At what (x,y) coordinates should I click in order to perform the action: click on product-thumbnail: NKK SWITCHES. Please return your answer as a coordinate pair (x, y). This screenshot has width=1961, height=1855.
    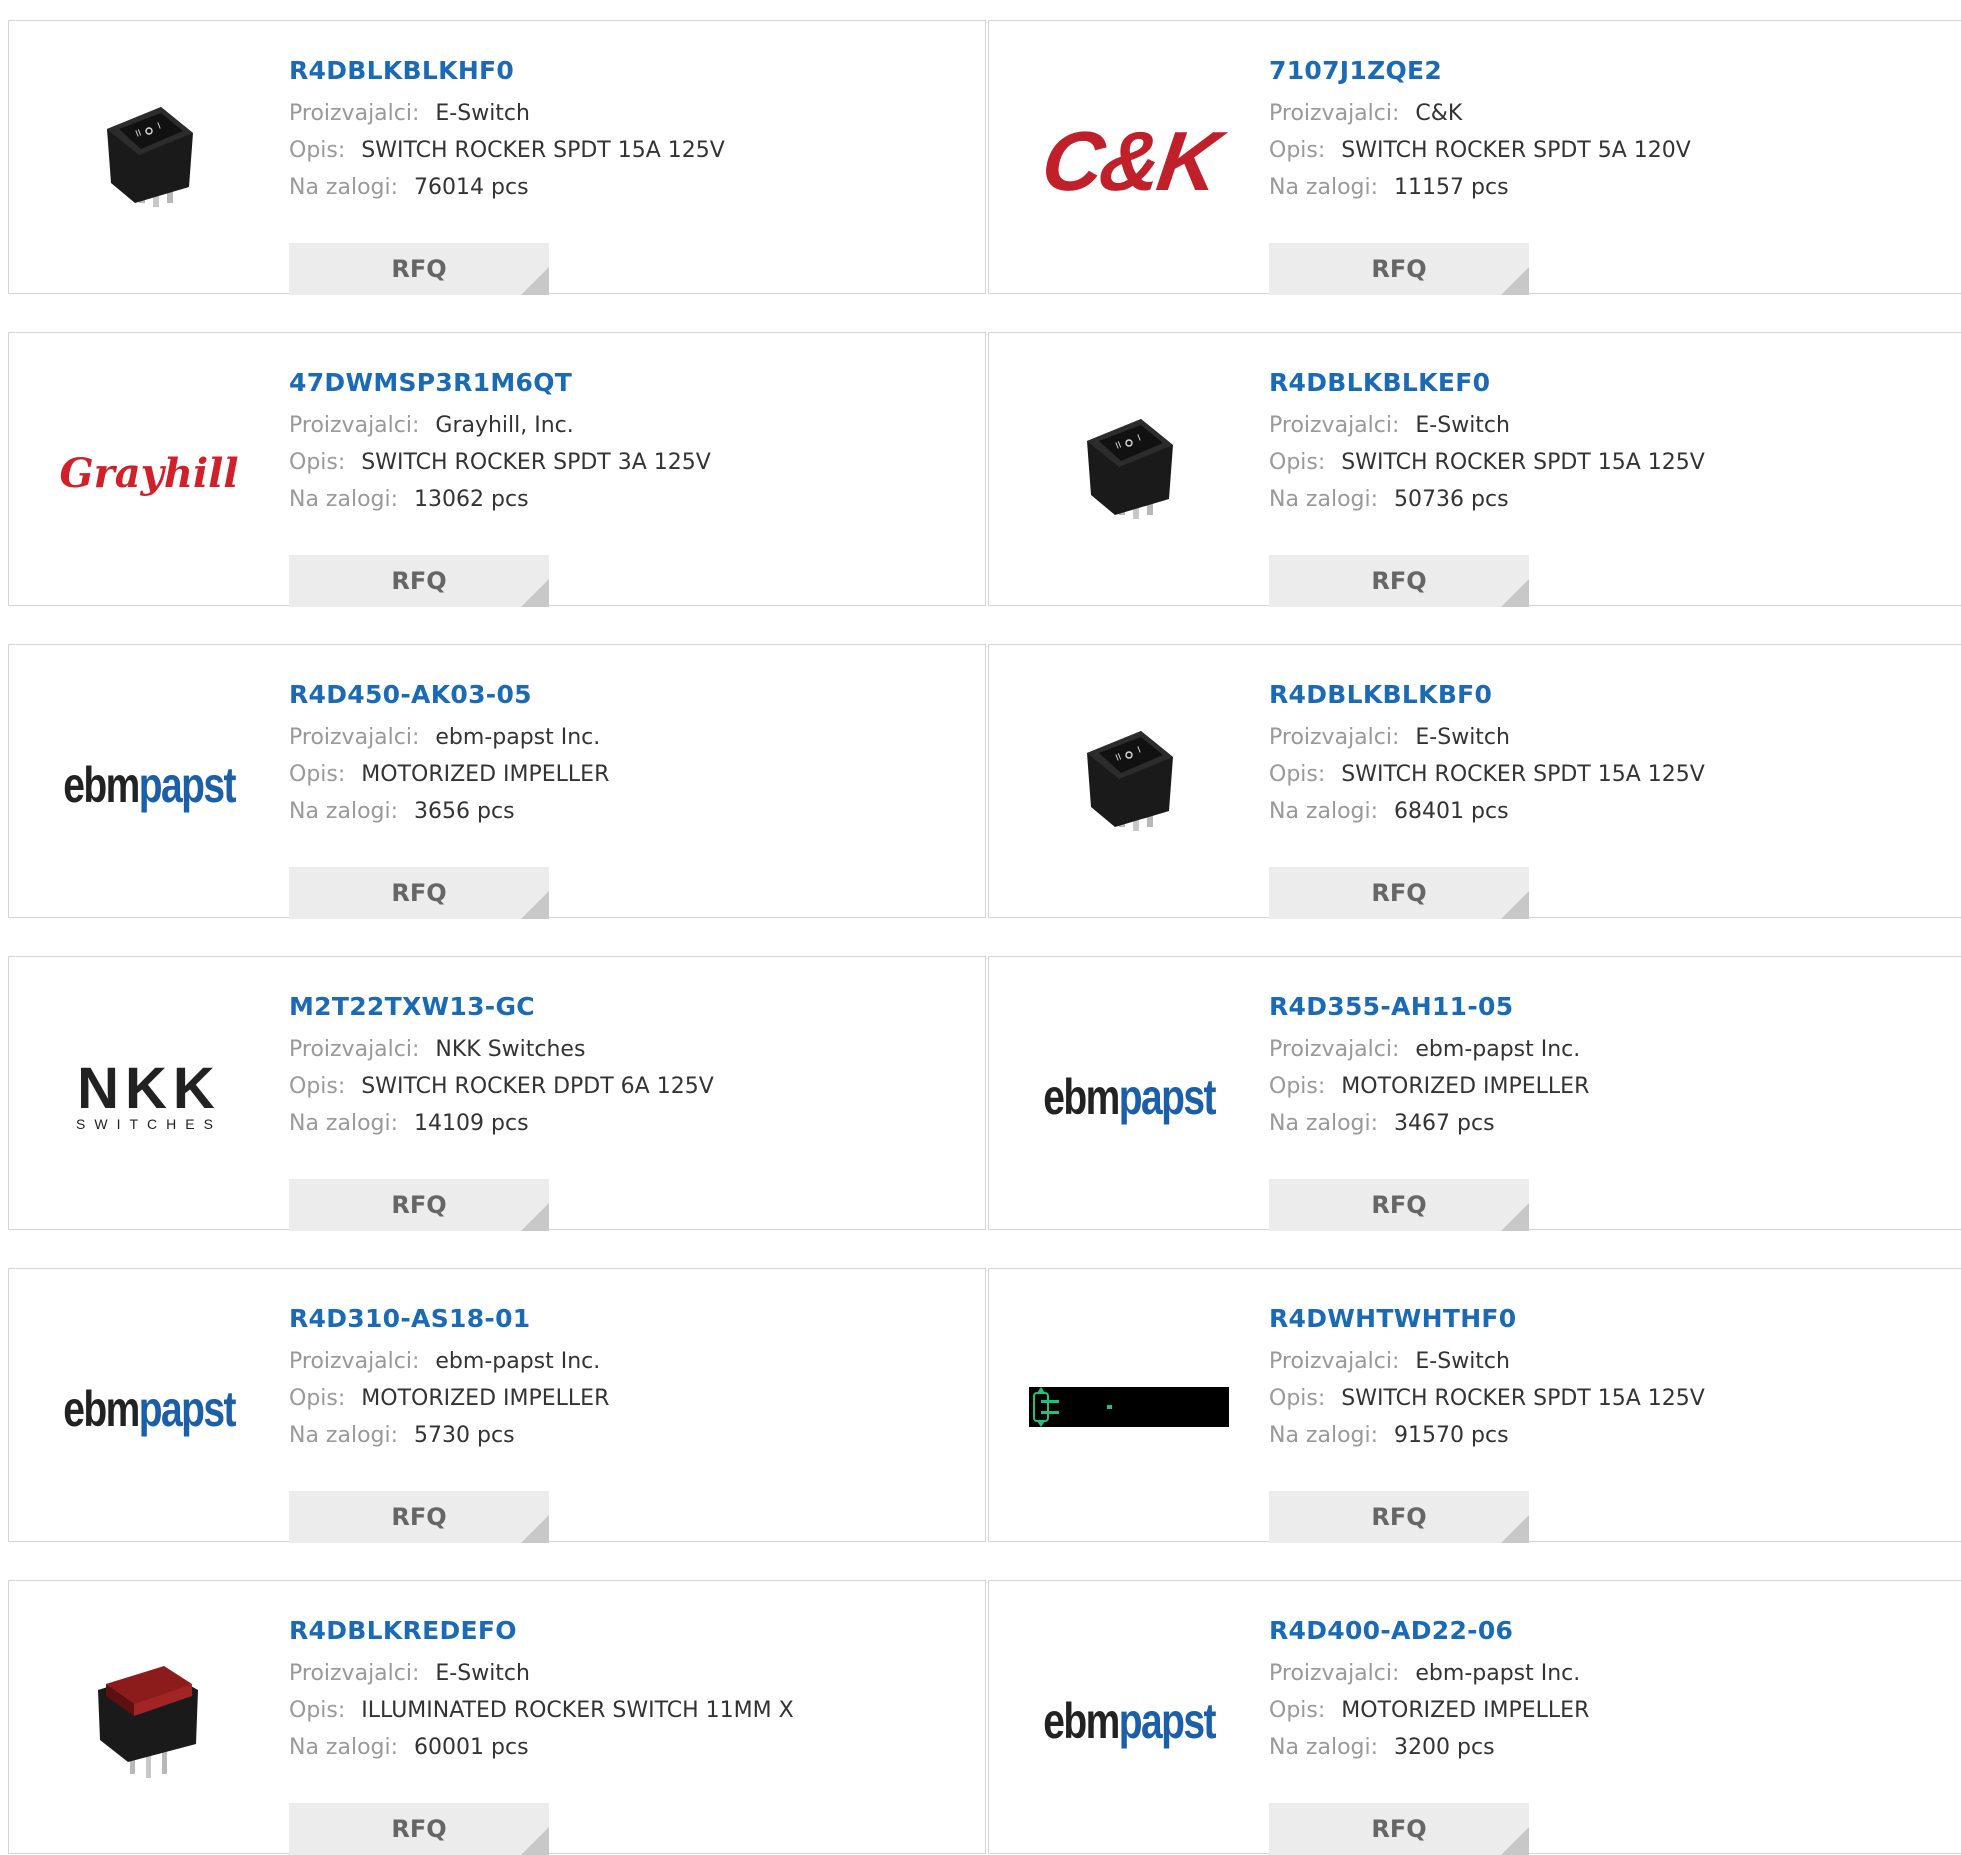
    Looking at the image, I should click on (149, 1097).